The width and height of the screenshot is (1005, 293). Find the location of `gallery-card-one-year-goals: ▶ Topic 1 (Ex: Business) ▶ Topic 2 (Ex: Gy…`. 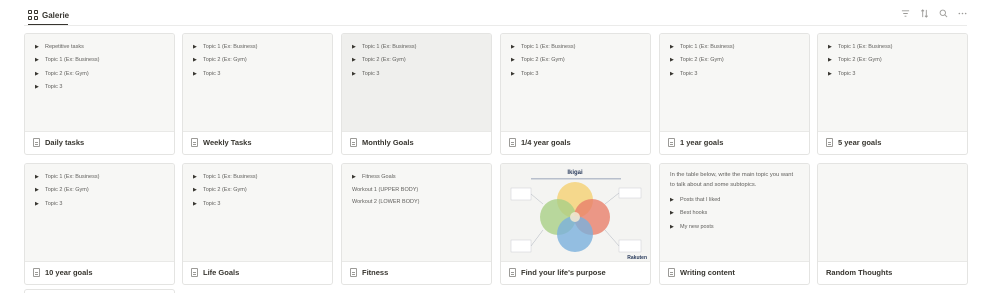

gallery-card-one-year-goals: ▶ Topic 1 (Ex: Business) ▶ Topic 2 (Ex: Gy… is located at coordinates (734, 94).